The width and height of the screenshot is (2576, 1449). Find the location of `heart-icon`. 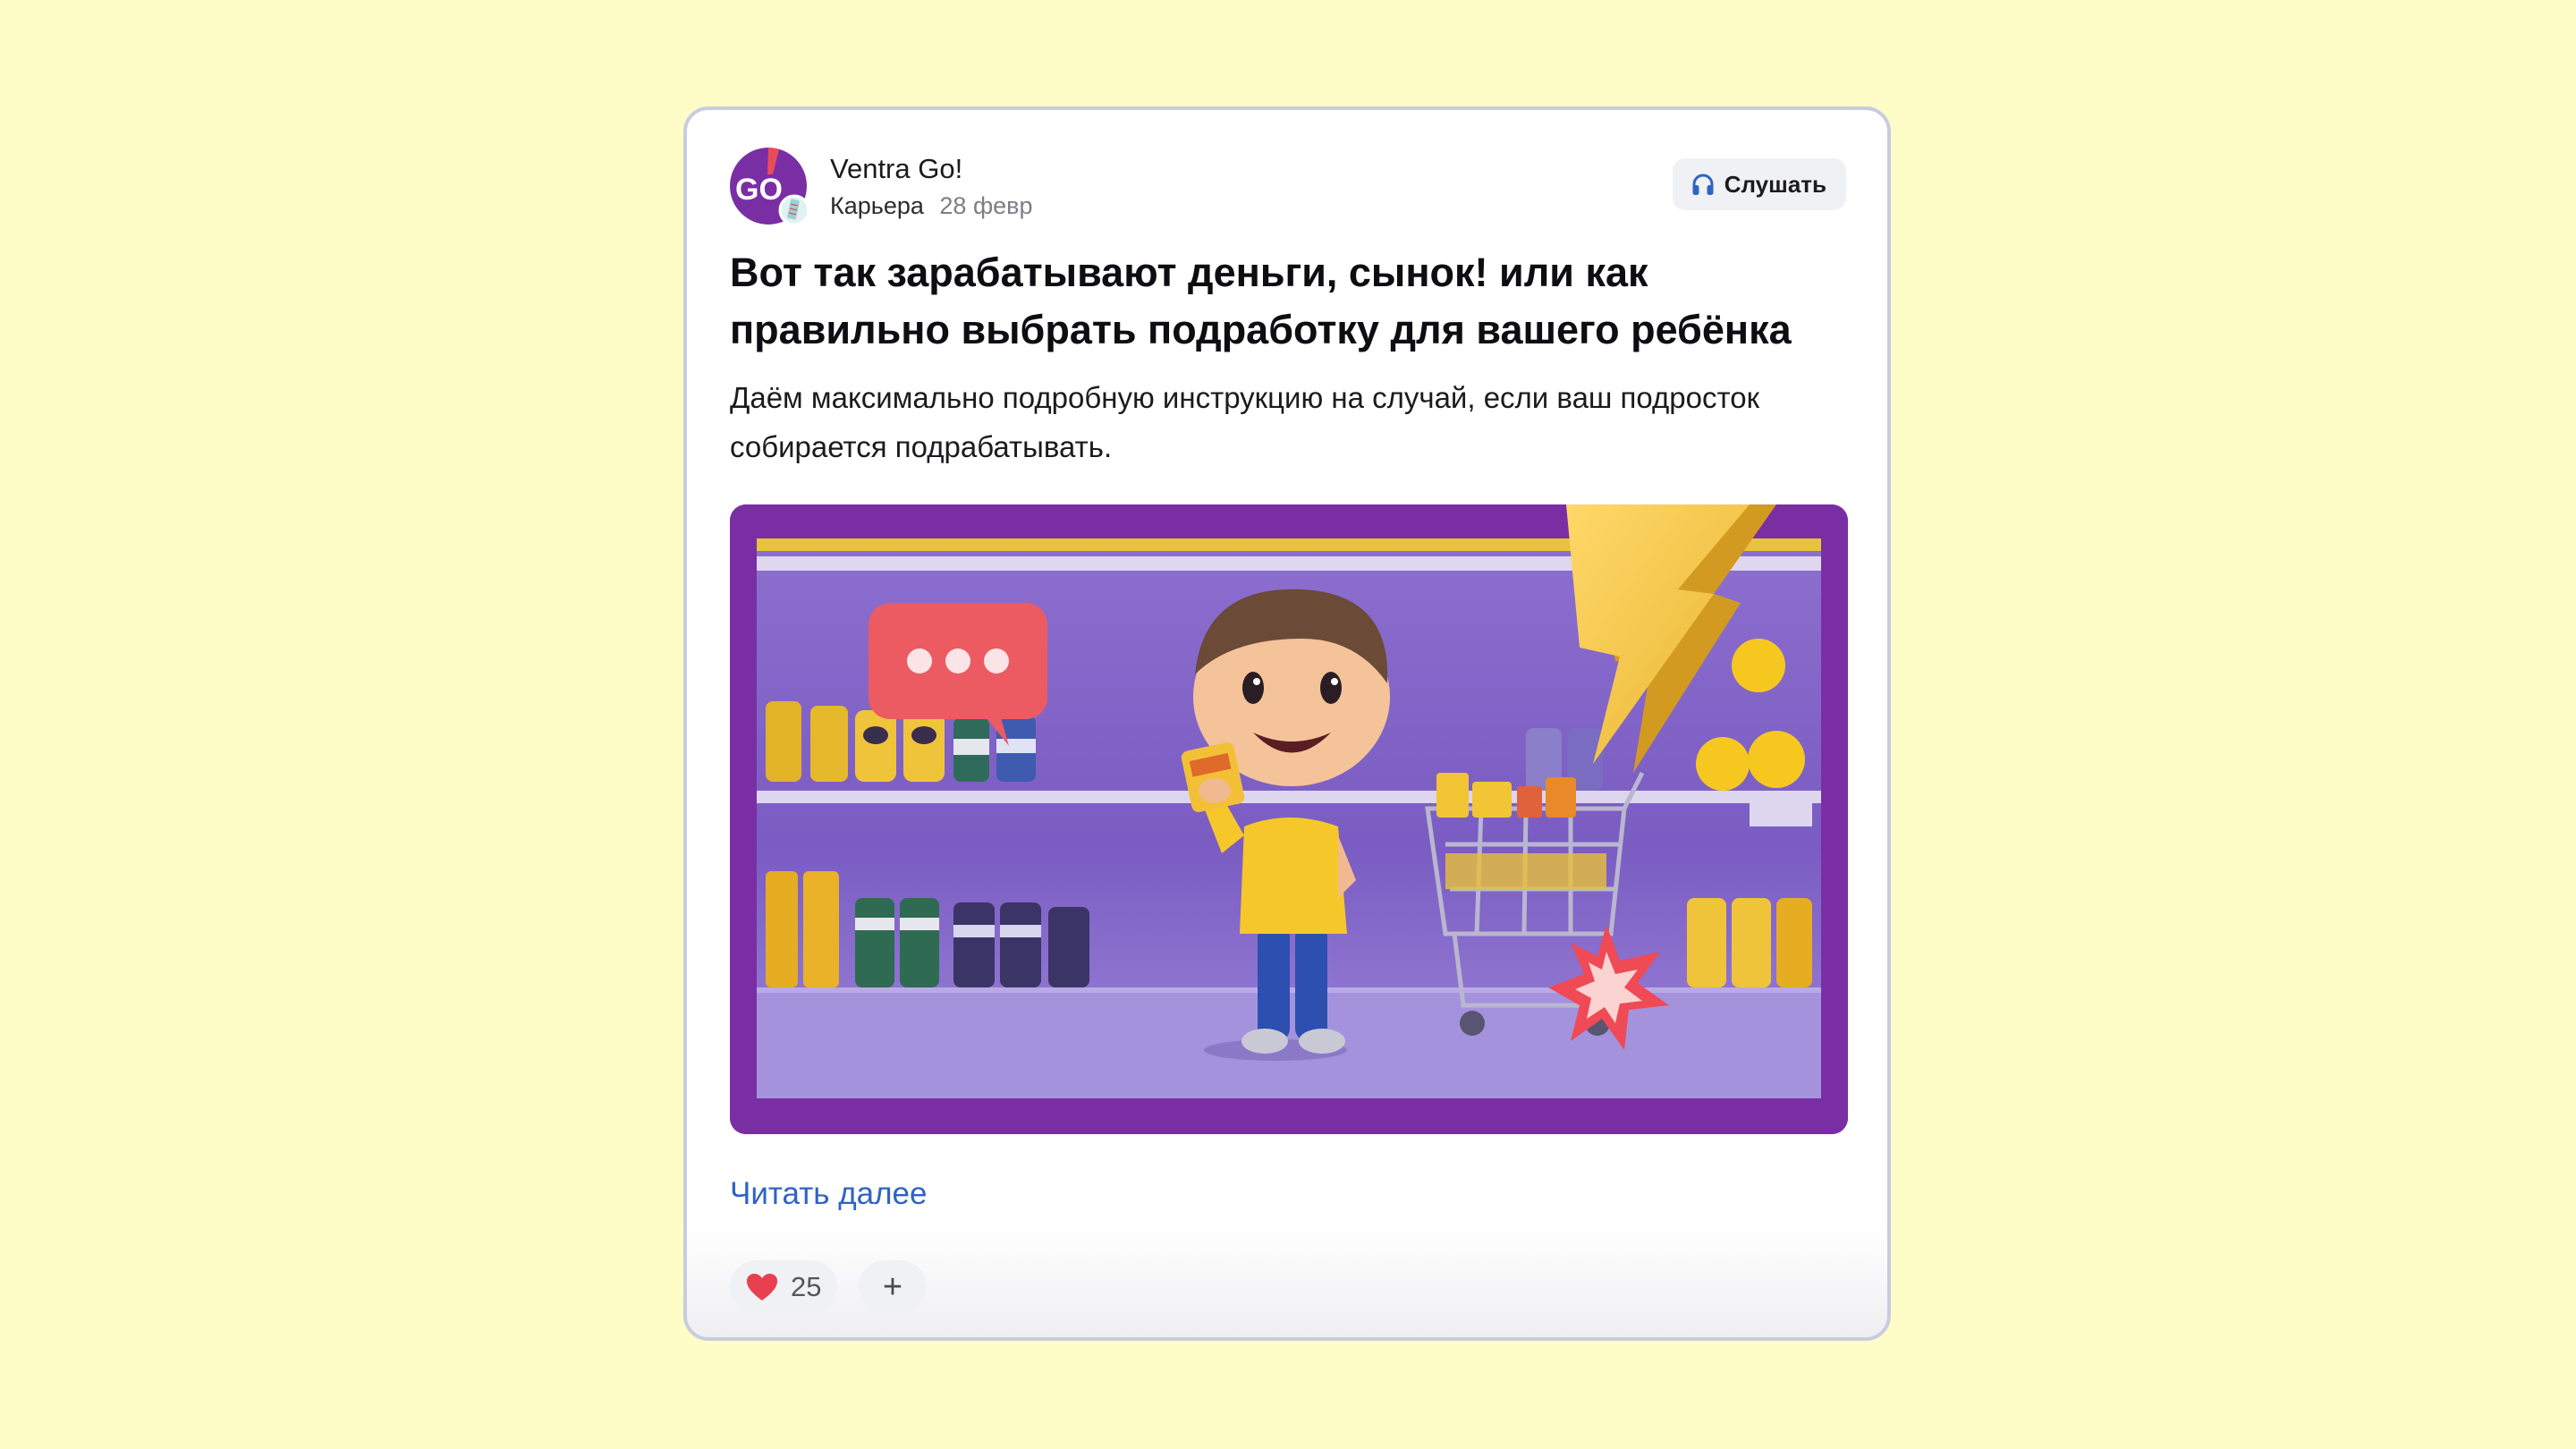

heart-icon is located at coordinates (762, 1287).